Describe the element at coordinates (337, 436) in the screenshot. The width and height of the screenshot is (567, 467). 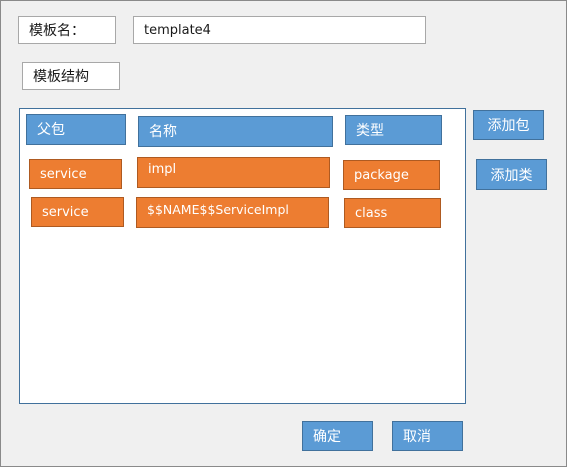
I see `confirm-button: 确定` at that location.